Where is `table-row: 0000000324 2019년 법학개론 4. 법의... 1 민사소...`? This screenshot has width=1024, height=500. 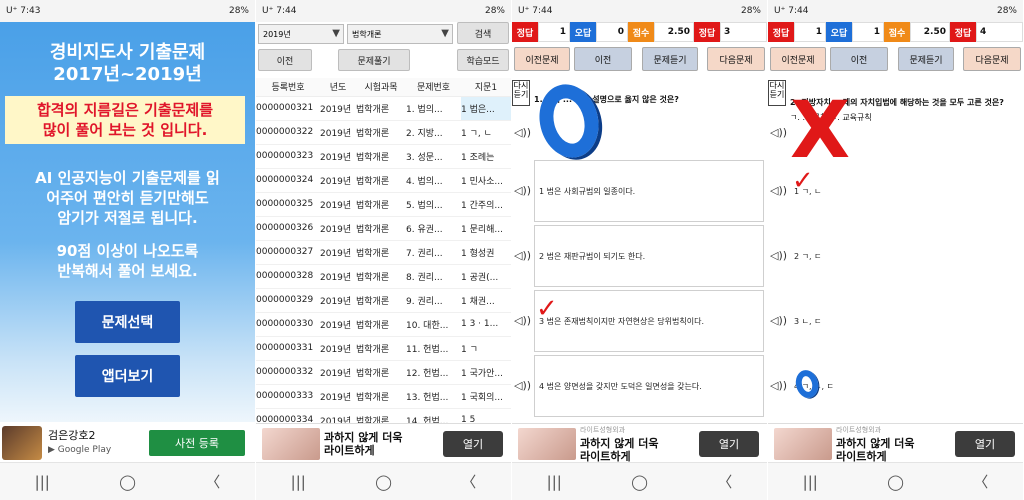
table-row: 0000000324 2019년 법학개론 4. 법의... 1 민사소... is located at coordinates (383, 180).